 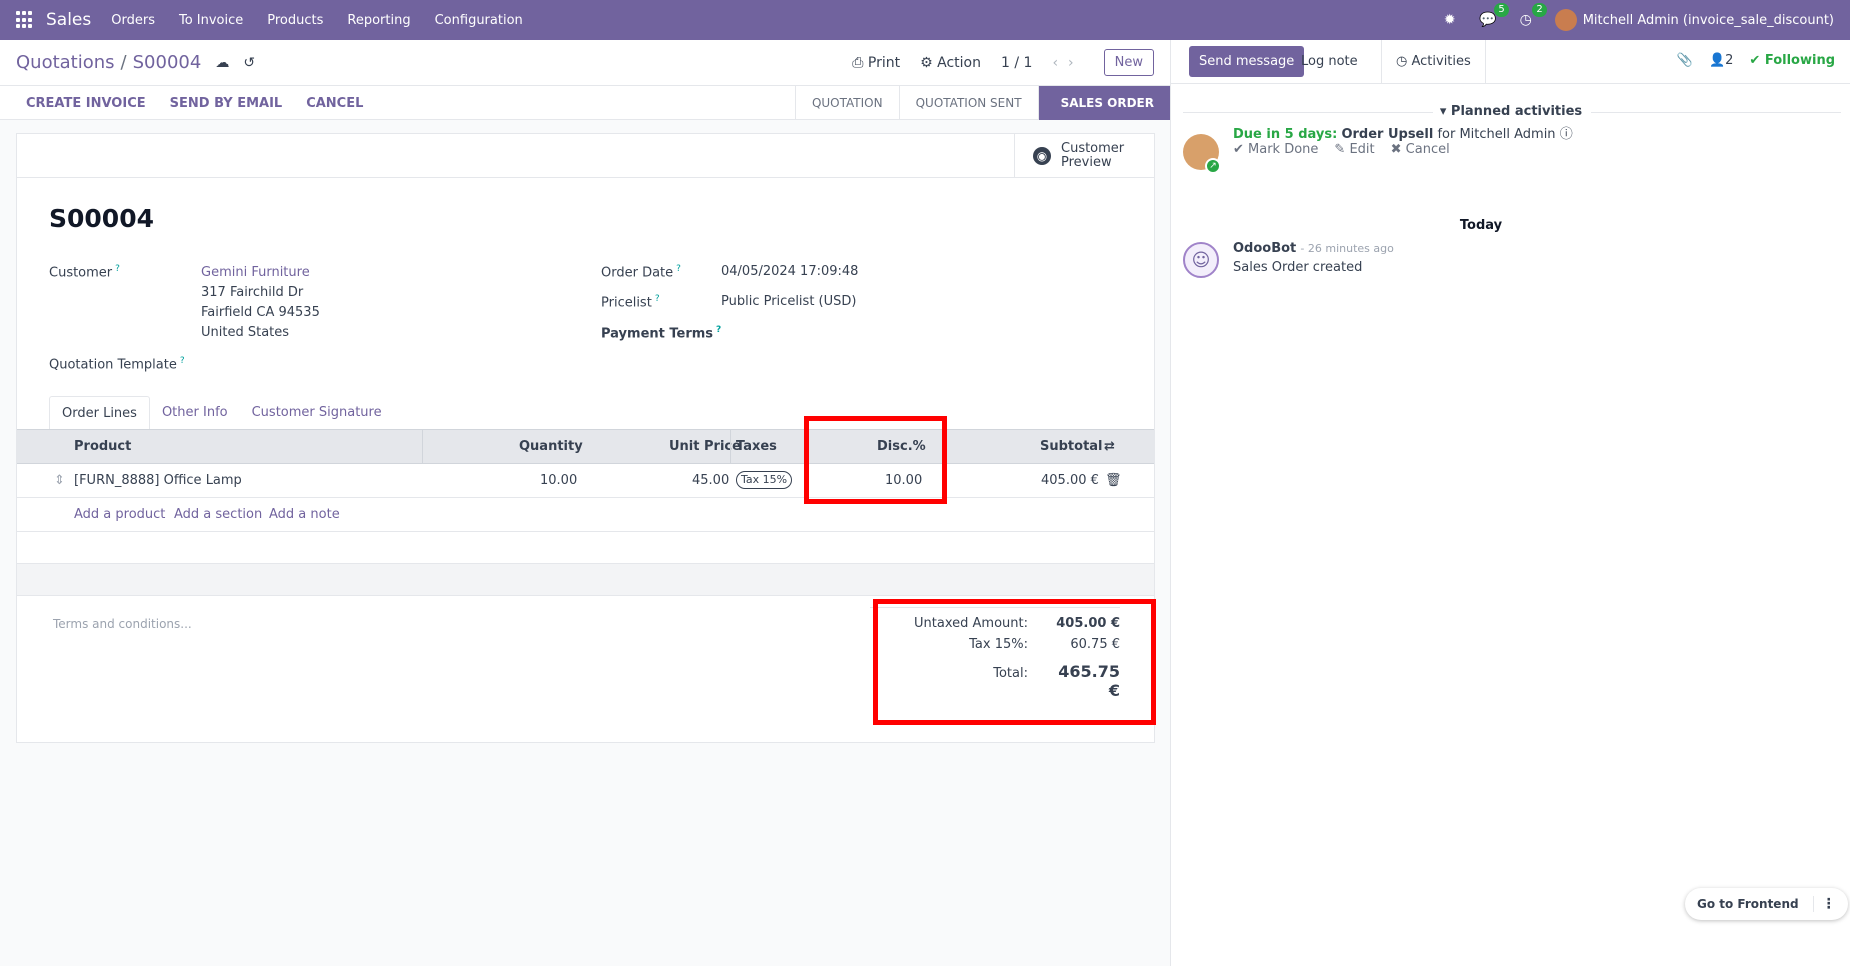 What do you see at coordinates (1275, 149) in the screenshot?
I see `mark-done-button: ✔ Mark Done` at bounding box center [1275, 149].